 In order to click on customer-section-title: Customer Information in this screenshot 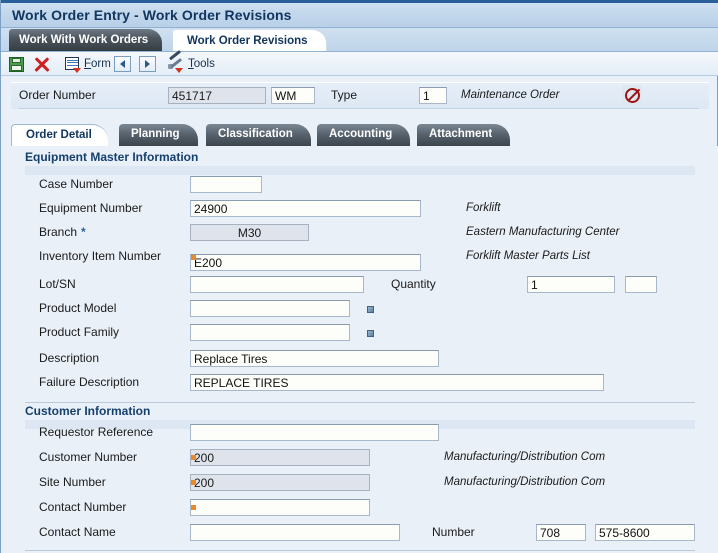, I will do `click(88, 411)`.